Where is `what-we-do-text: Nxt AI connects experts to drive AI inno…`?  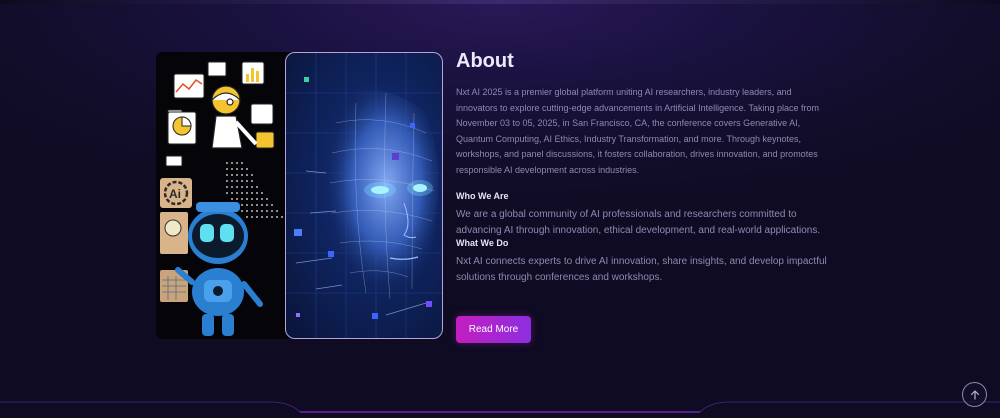 what-we-do-text: Nxt AI connects experts to drive AI inno… is located at coordinates (641, 269).